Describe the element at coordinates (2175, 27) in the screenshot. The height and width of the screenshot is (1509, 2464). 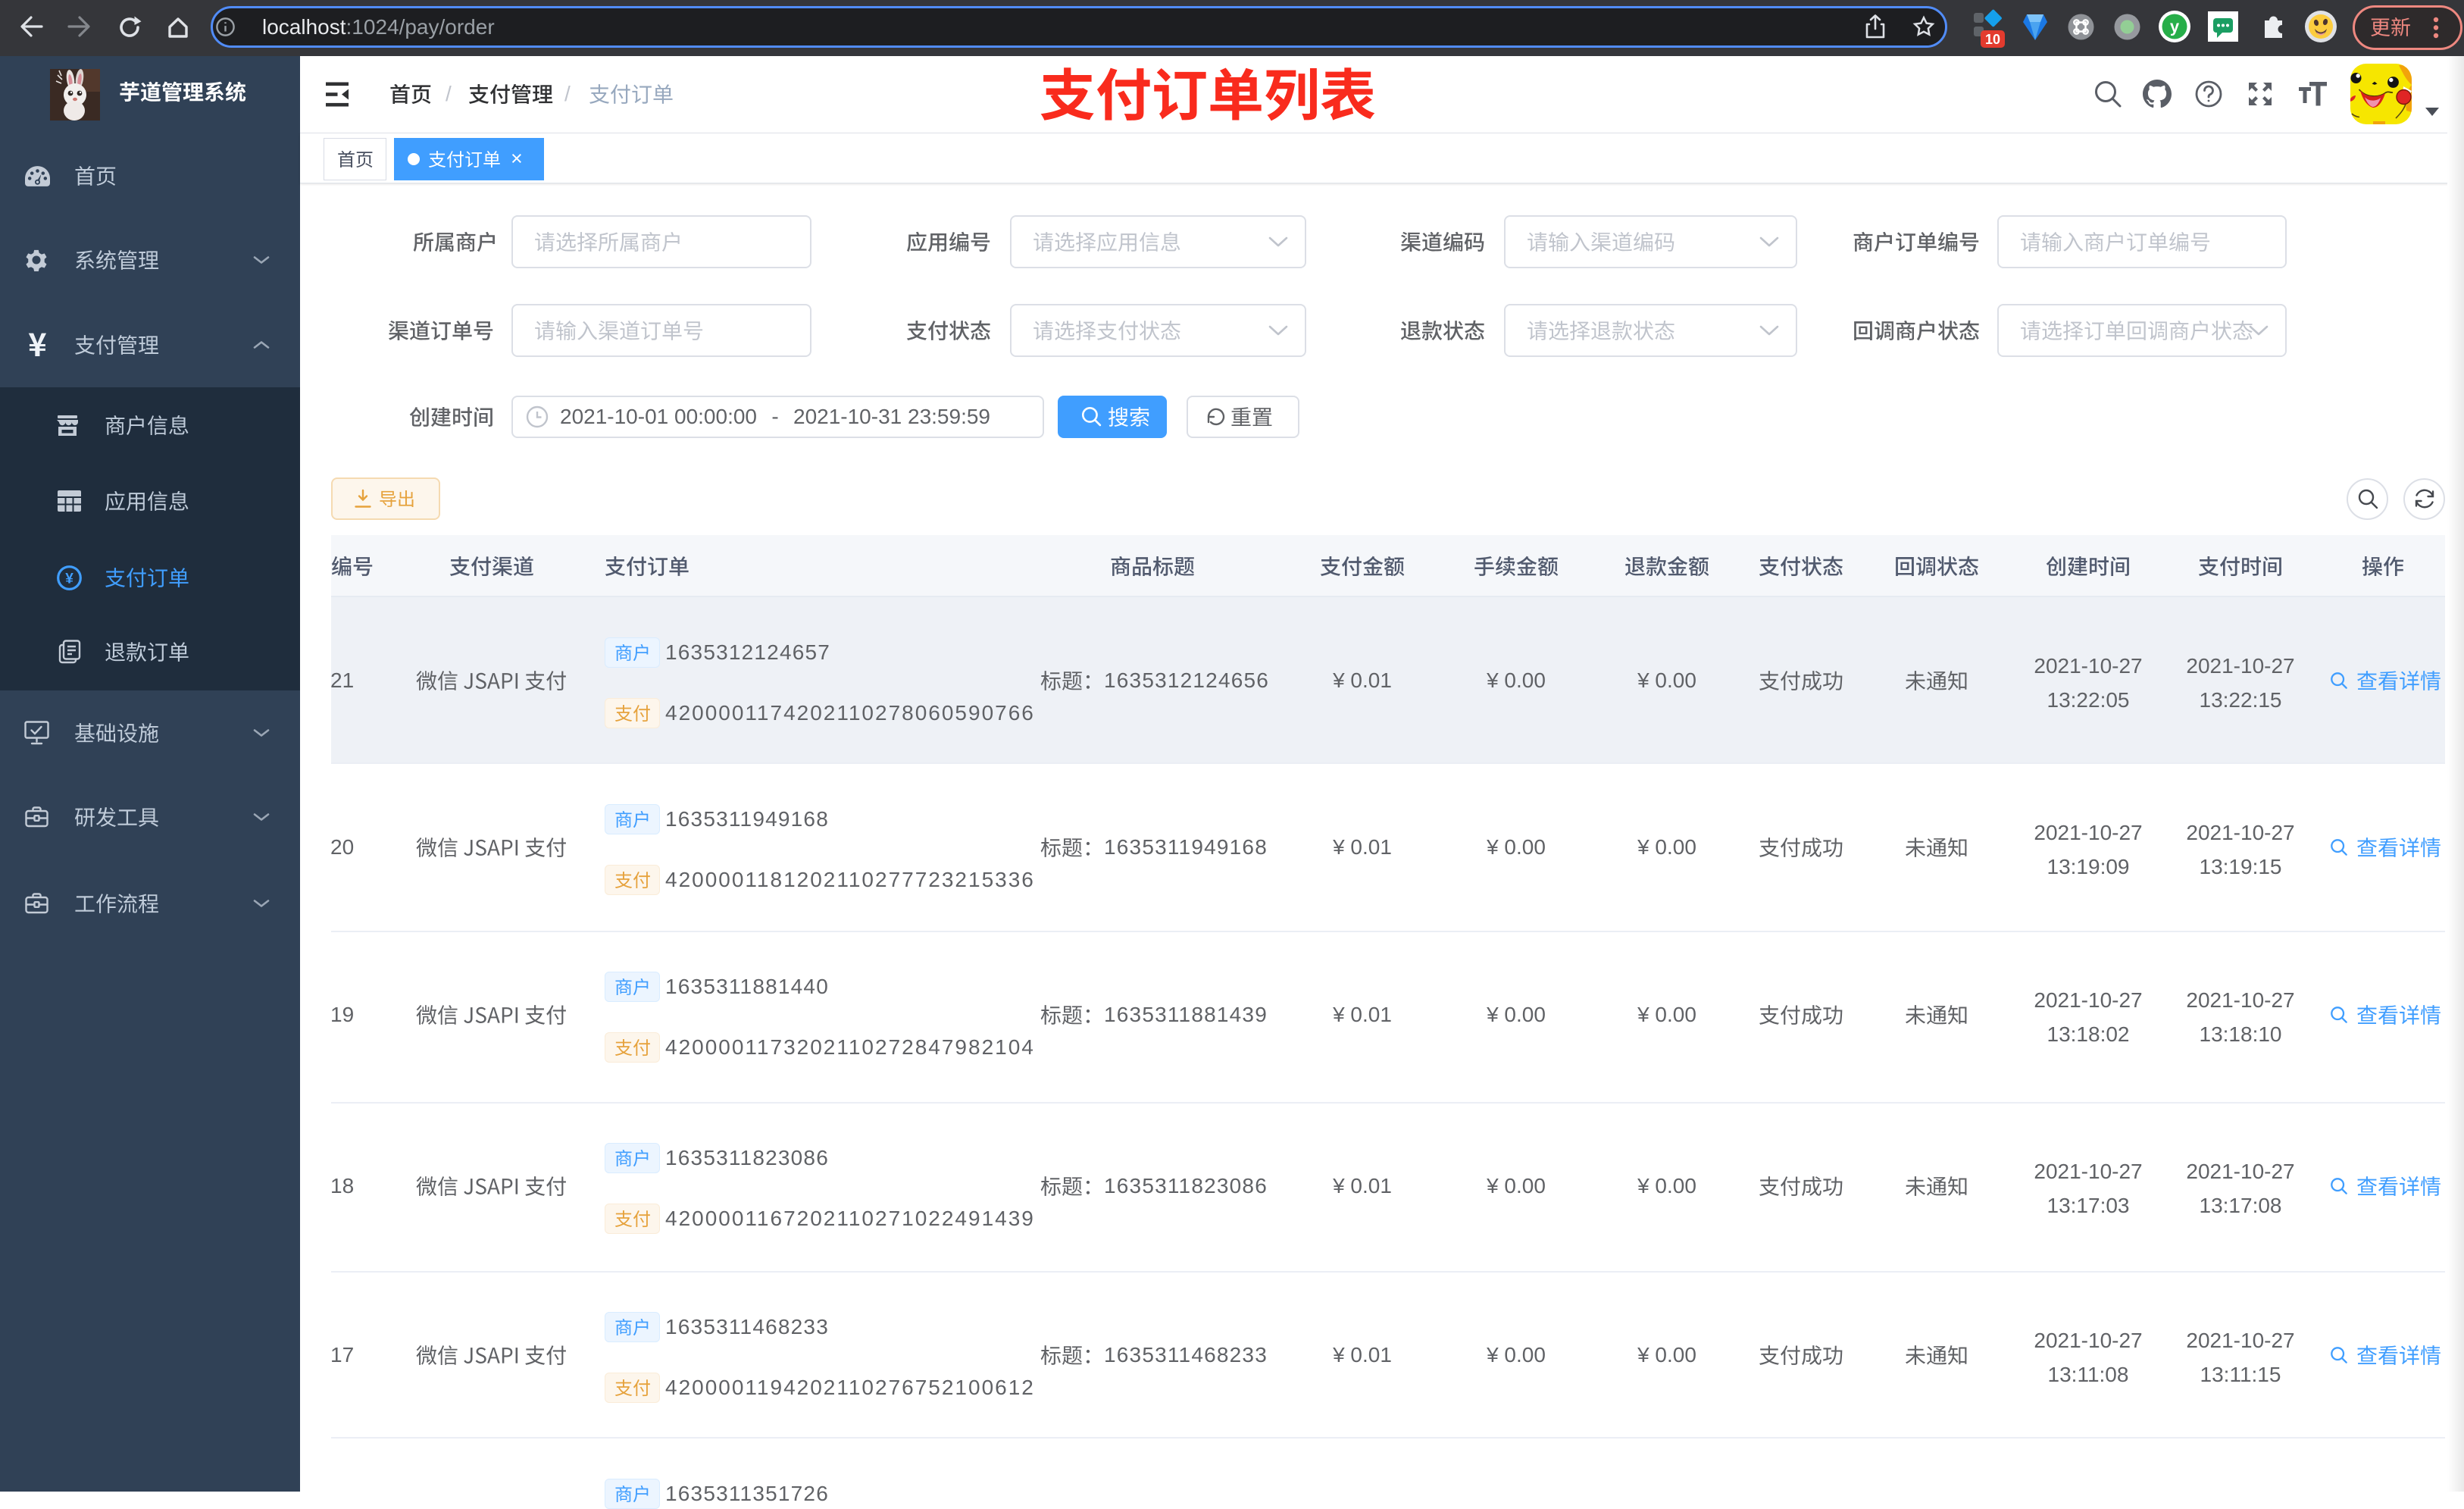
I see `svg-text: y` at that location.